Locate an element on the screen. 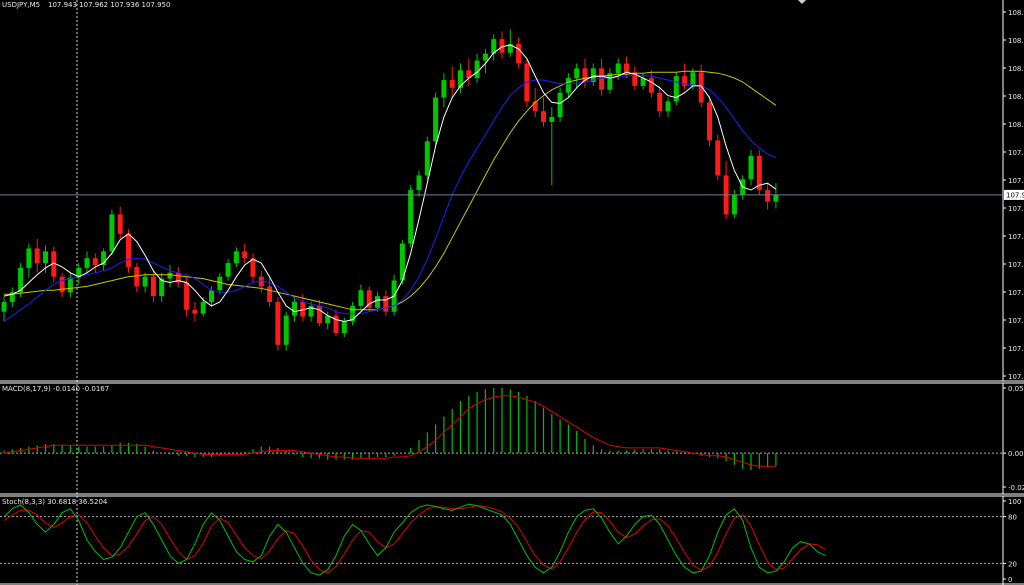  symbol-label: USDJPY,M5 is located at coordinates (21, 5).